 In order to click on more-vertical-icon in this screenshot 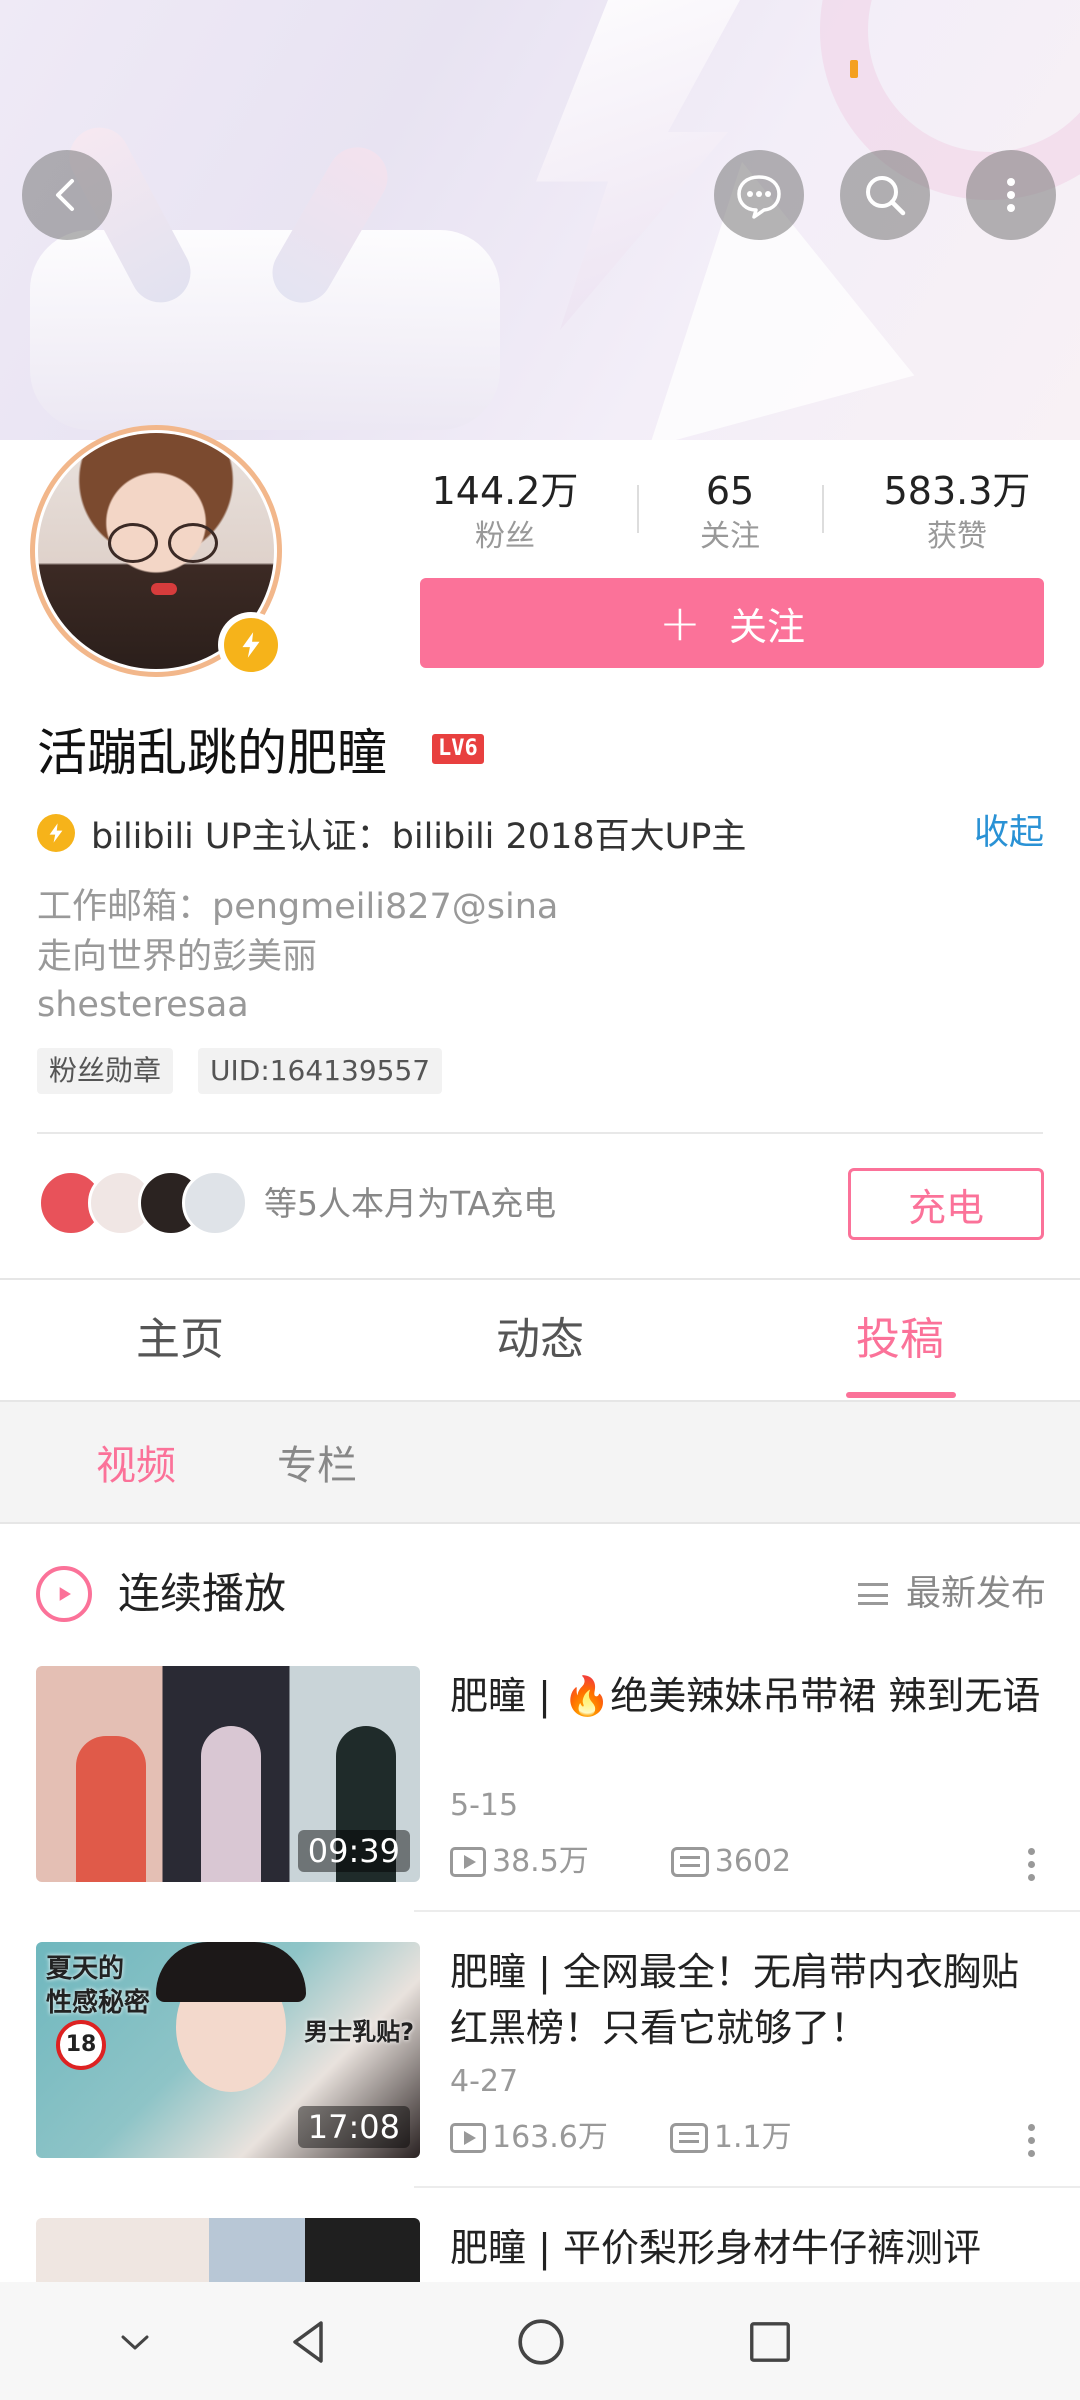, I will do `click(1011, 195)`.